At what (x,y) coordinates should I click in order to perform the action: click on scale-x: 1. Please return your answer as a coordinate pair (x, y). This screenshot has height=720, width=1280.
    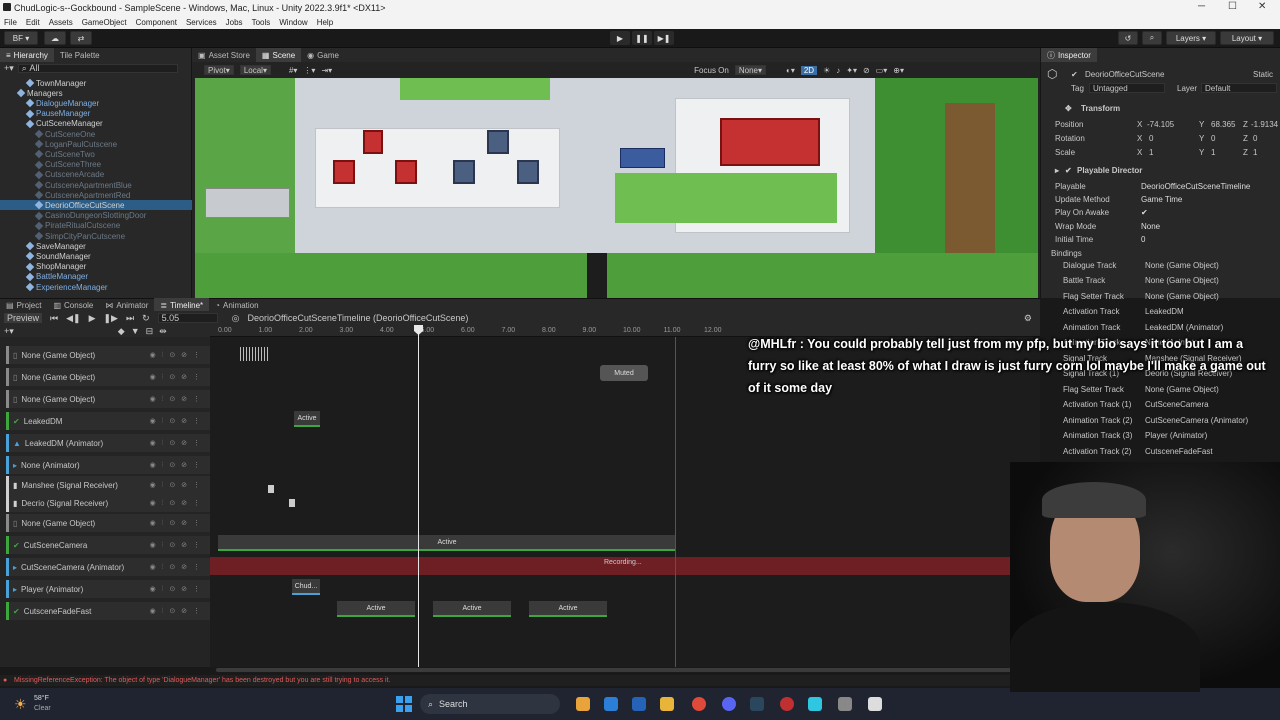
    Looking at the image, I should click on (1151, 152).